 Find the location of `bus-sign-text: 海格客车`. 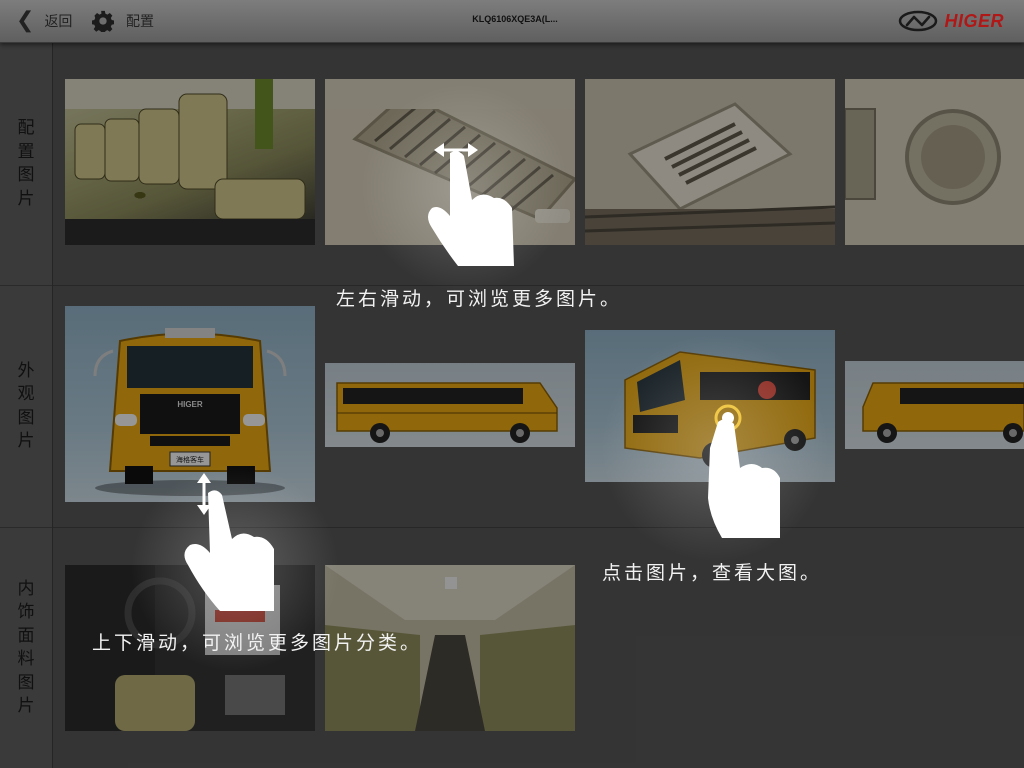

bus-sign-text: 海格客车 is located at coordinates (190, 459).